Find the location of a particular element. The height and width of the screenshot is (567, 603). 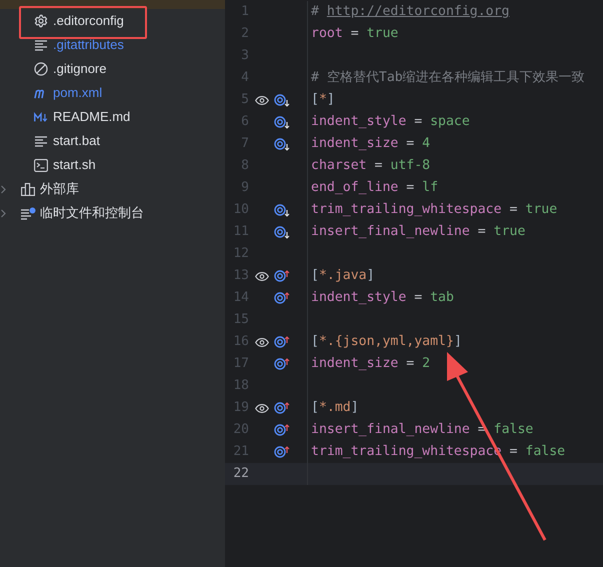

property-value: lf is located at coordinates (430, 188).